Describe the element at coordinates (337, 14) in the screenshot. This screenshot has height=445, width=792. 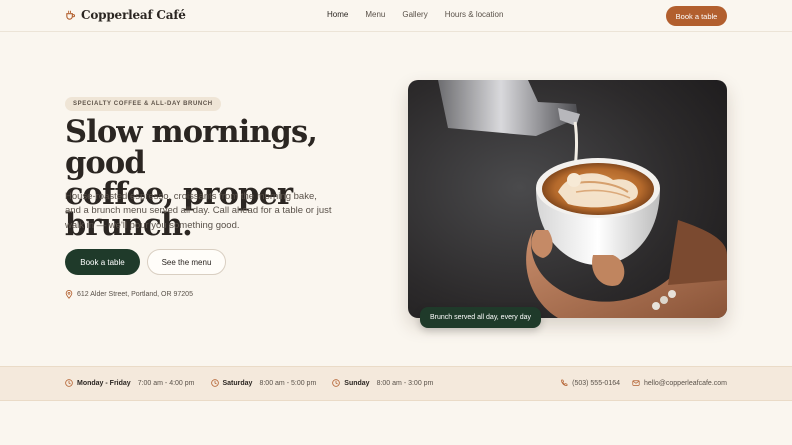
I see `nav-item-home: Home` at that location.